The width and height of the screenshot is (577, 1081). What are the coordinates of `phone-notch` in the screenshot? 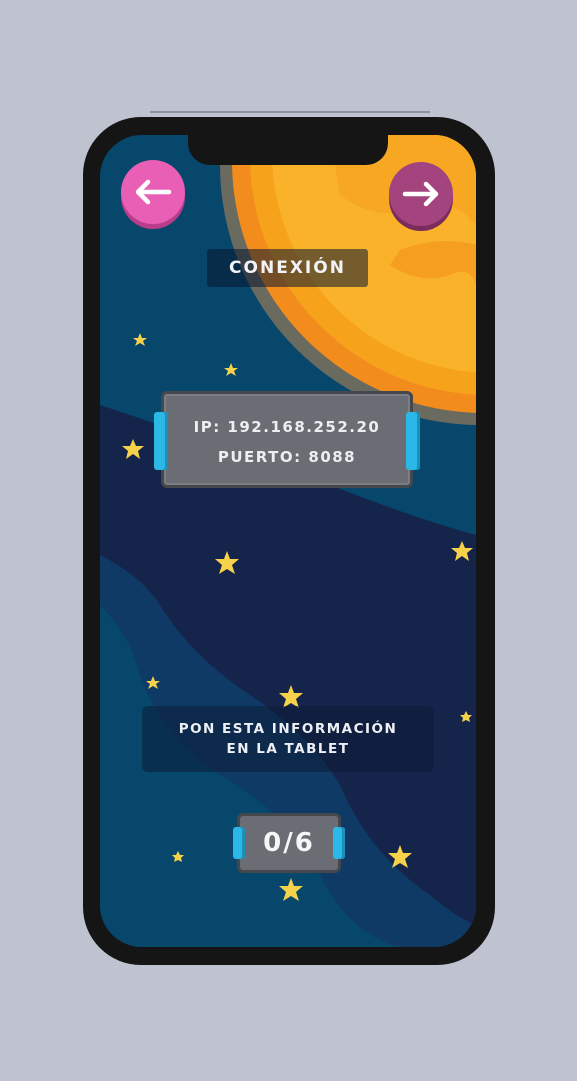 It's located at (288, 150).